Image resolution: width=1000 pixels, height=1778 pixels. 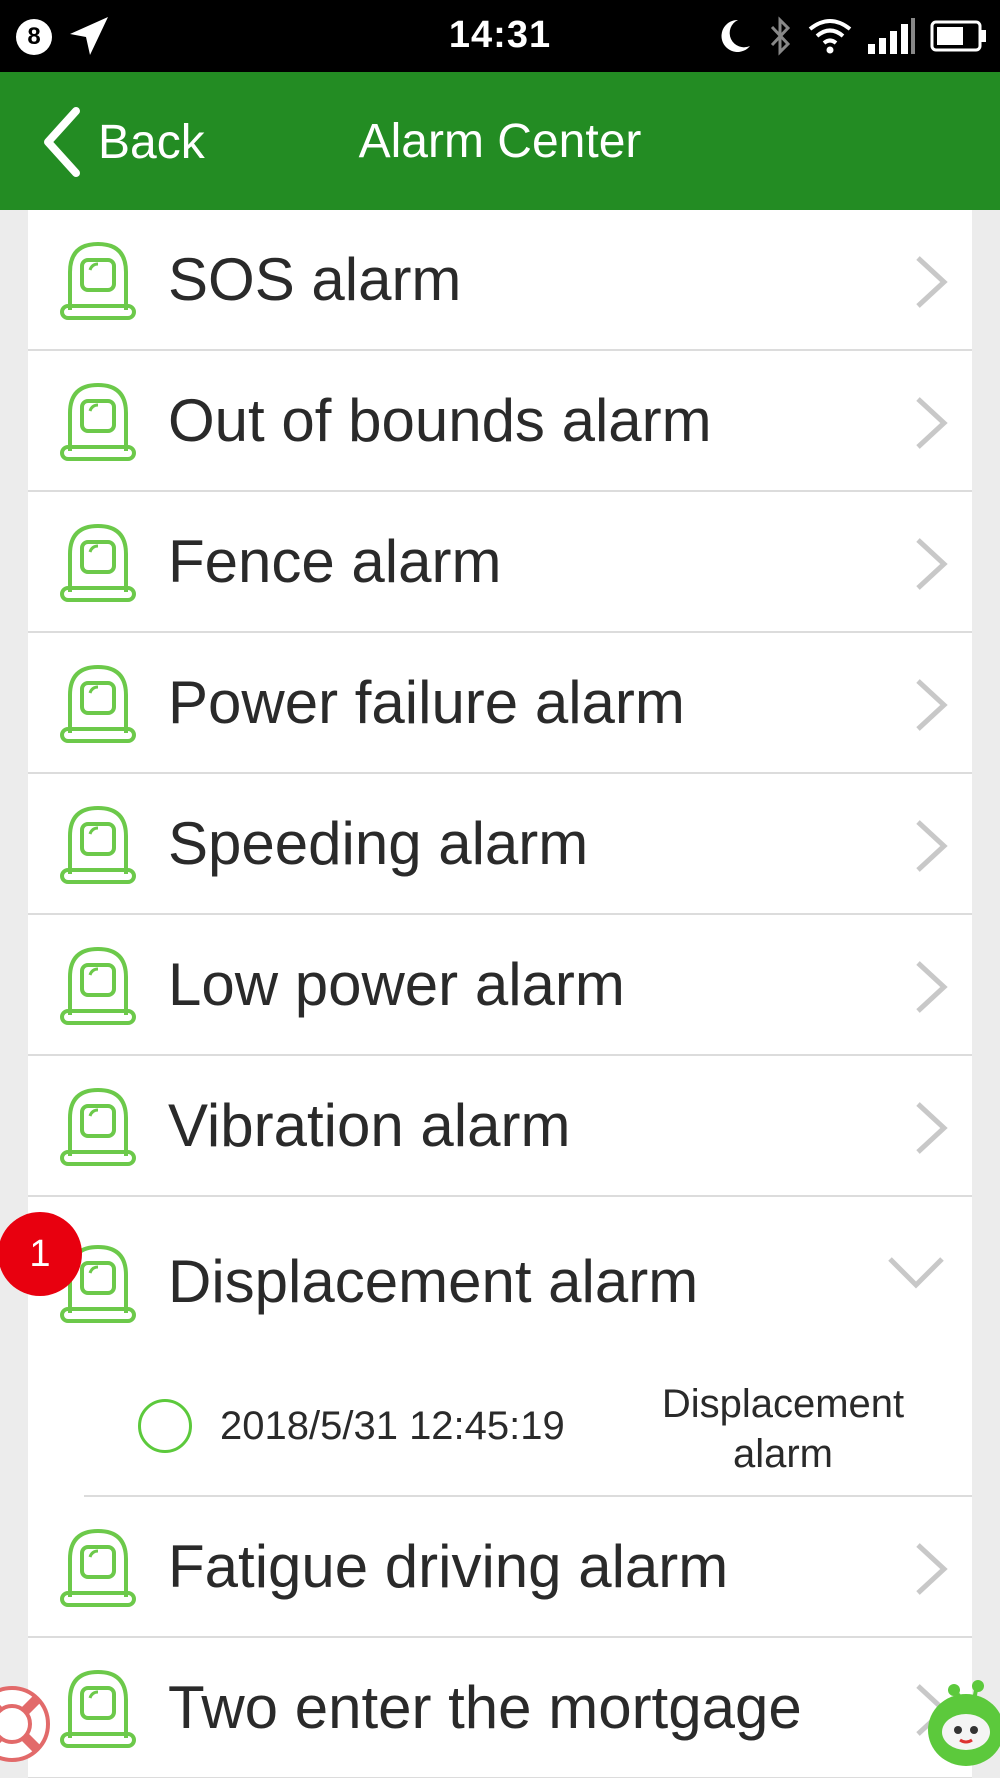 What do you see at coordinates (315, 279) in the screenshot?
I see `alarm-label: SOS alarm` at bounding box center [315, 279].